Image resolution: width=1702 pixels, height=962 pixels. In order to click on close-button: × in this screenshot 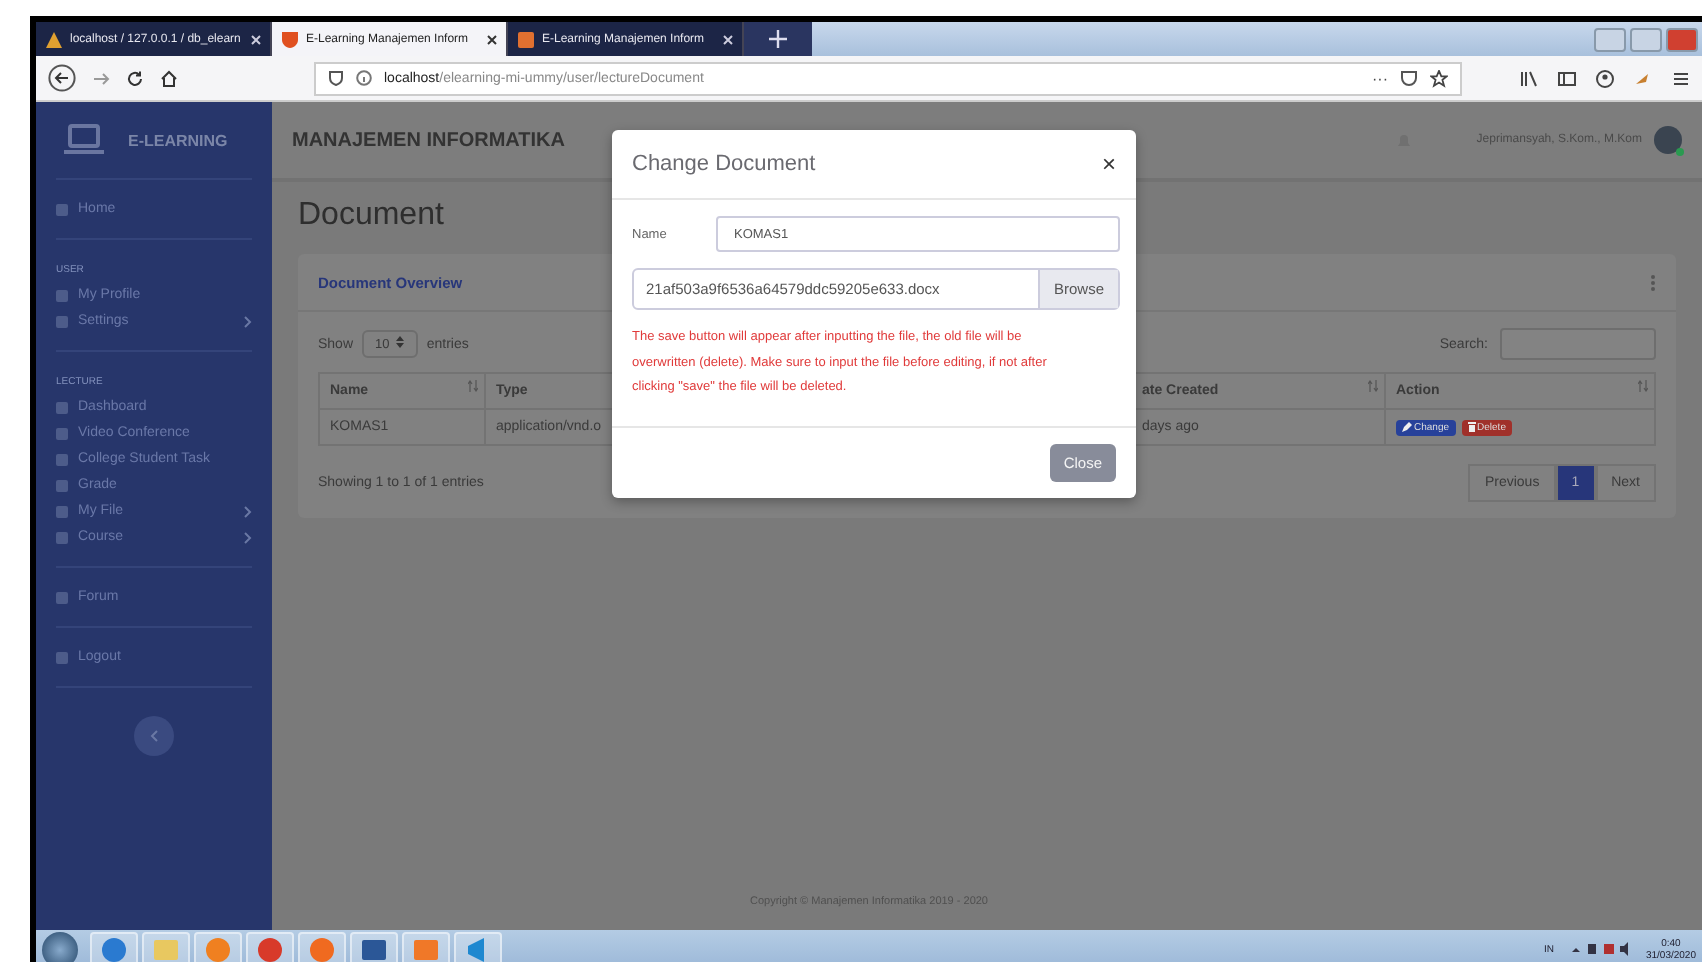, I will do `click(1108, 164)`.